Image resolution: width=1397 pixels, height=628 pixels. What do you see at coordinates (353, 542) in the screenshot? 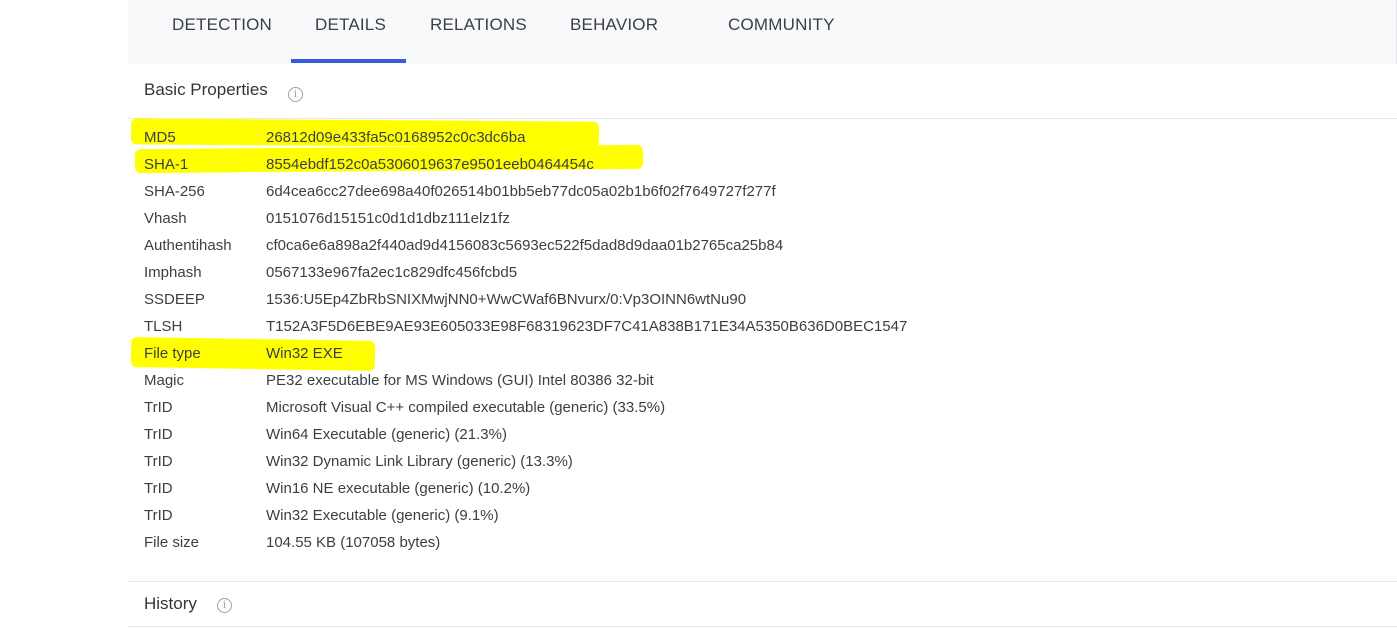
I see `property-value: 104.55 KB (107058 bytes)` at bounding box center [353, 542].